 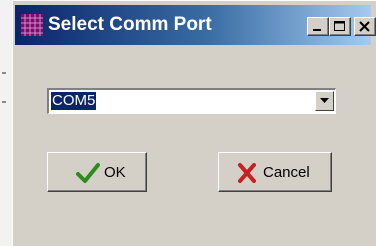 What do you see at coordinates (115, 172) in the screenshot?
I see `ok-button-label: OK` at bounding box center [115, 172].